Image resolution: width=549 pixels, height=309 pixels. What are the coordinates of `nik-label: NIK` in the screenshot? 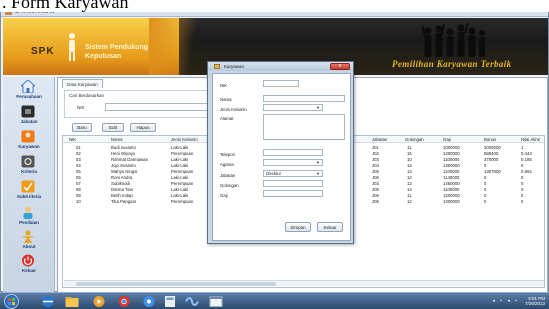 It's located at (224, 85).